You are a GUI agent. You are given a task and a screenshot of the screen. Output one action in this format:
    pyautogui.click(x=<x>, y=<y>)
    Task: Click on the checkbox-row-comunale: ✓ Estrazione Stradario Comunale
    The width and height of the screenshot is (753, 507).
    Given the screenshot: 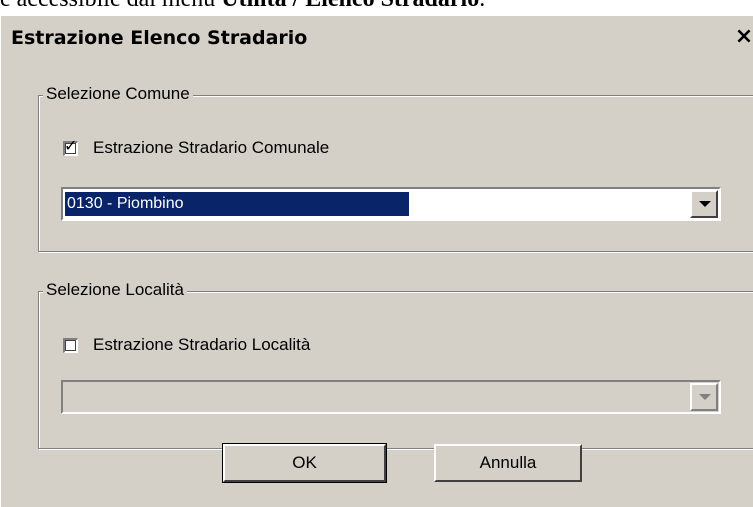 What is the action you would take?
    pyautogui.click(x=196, y=148)
    